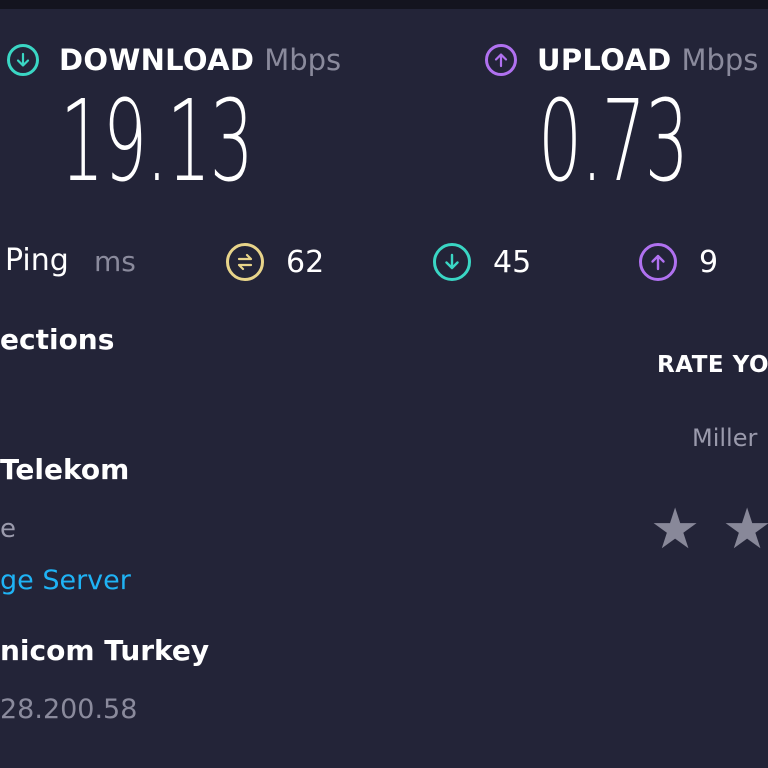 The image size is (768, 768). Describe the element at coordinates (305, 262) in the screenshot. I see `ping-idle-value: 62` at that location.